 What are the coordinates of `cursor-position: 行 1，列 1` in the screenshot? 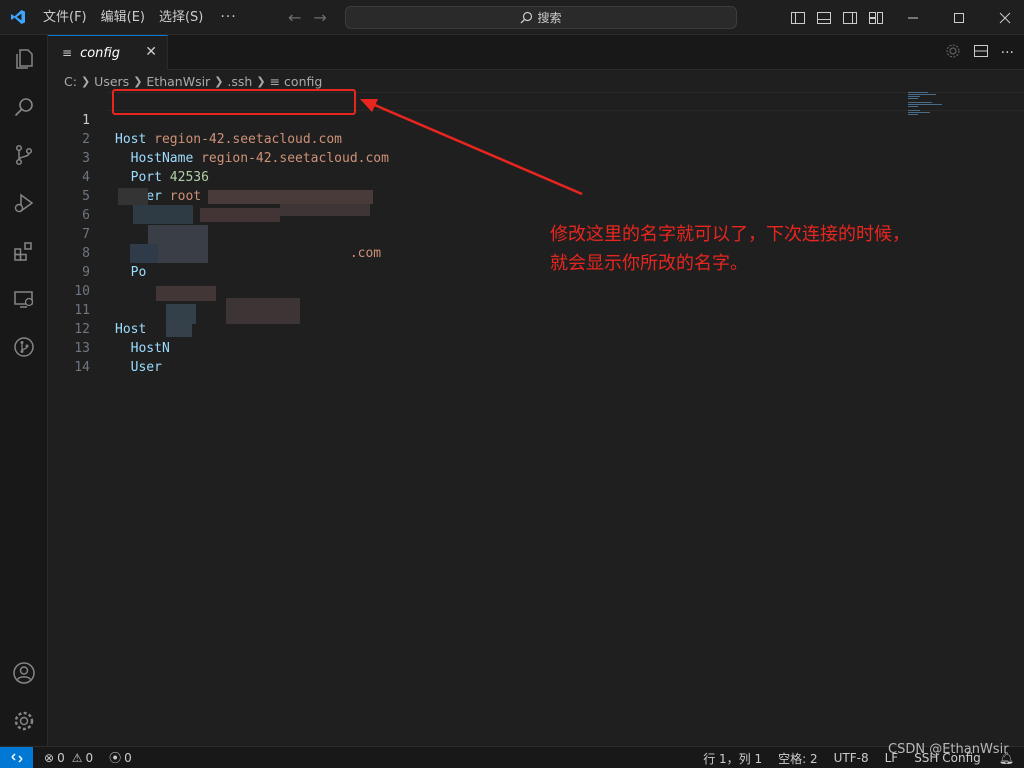 It's located at (732, 758).